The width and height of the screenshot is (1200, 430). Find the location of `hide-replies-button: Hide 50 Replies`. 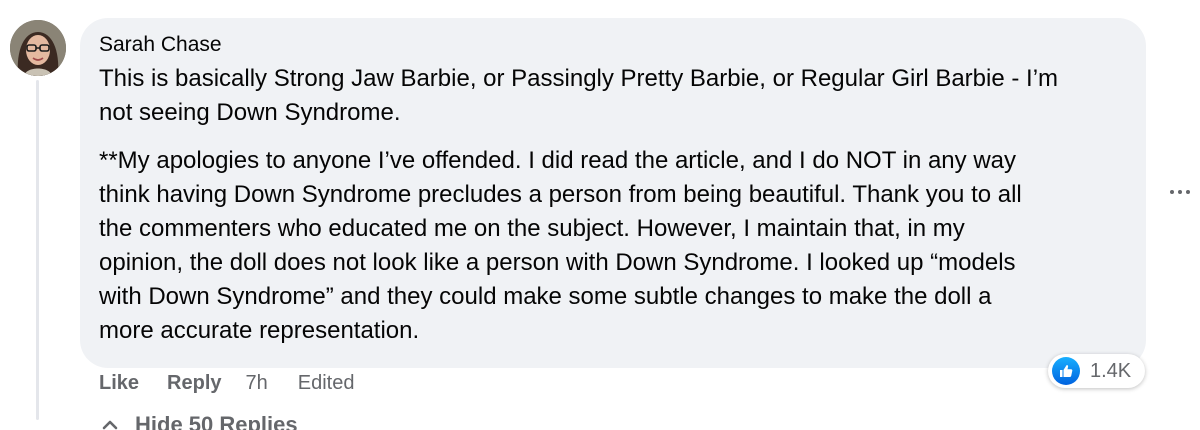

hide-replies-button: Hide 50 Replies is located at coordinates (198, 421).